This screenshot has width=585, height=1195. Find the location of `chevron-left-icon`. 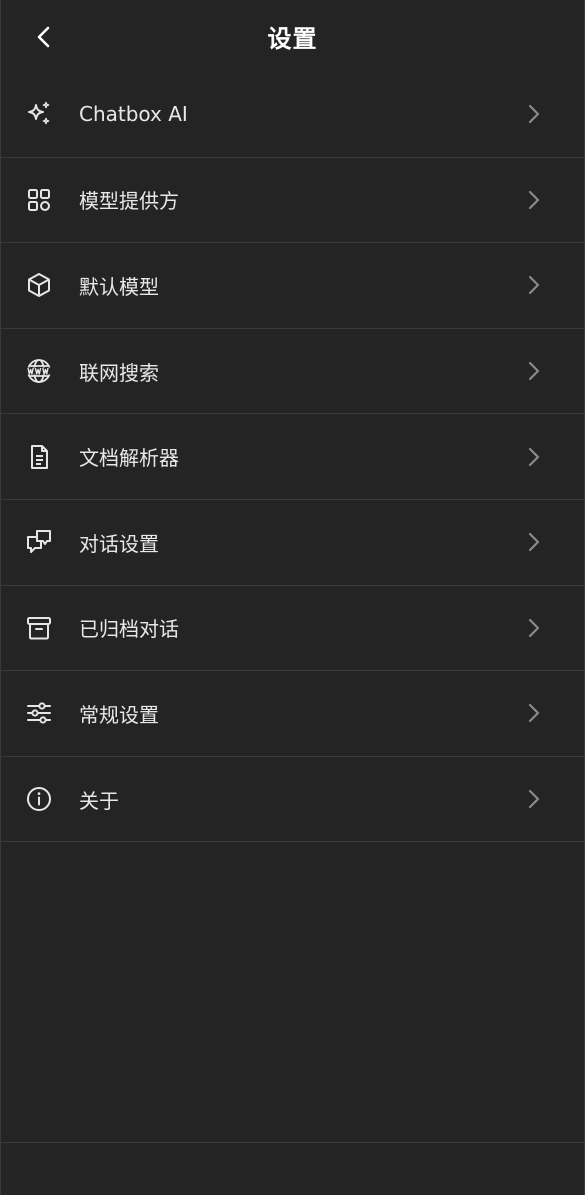

chevron-left-icon is located at coordinates (43, 37).